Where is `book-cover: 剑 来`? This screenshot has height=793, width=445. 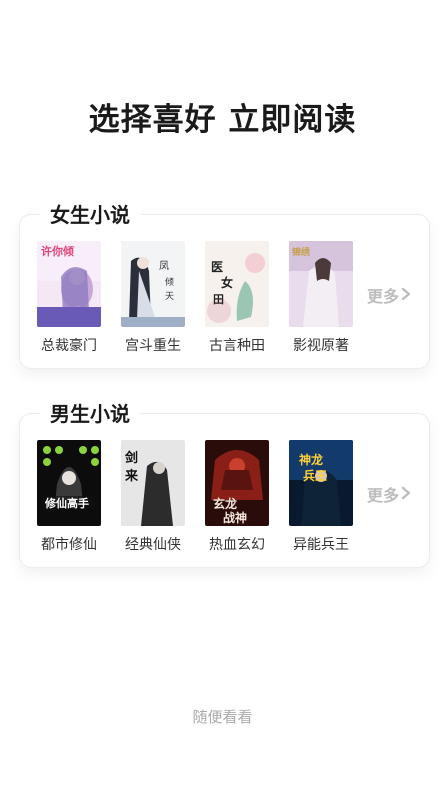
book-cover: 剑 来 is located at coordinates (153, 483).